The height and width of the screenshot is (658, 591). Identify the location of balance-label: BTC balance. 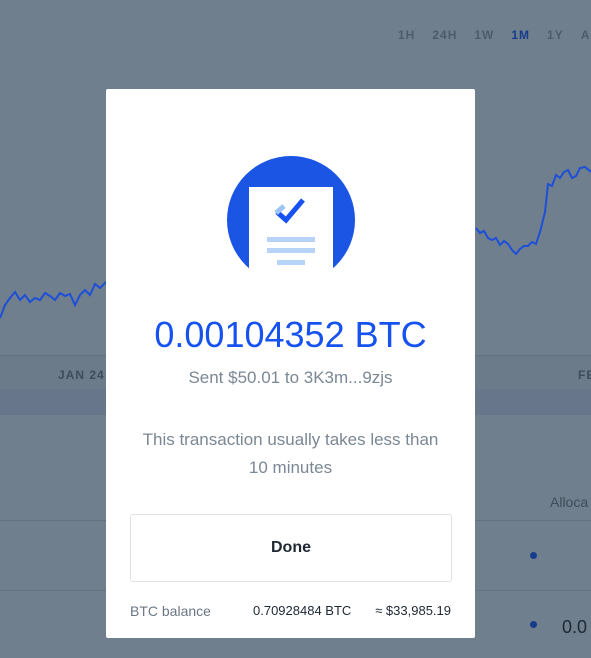
(170, 611).